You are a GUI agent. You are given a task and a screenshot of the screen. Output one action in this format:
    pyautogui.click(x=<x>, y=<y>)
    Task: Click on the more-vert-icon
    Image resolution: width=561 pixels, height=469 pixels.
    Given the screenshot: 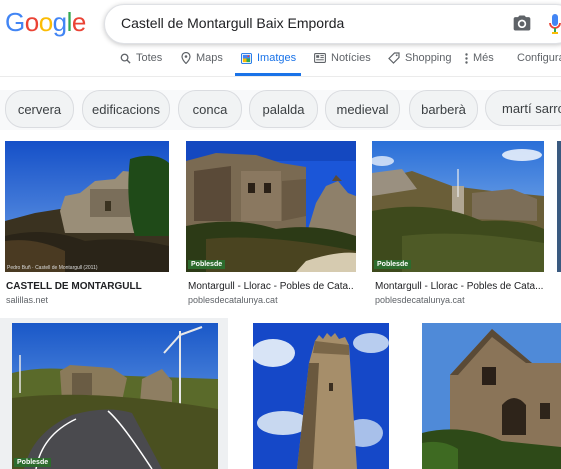 What is the action you would take?
    pyautogui.click(x=466, y=58)
    